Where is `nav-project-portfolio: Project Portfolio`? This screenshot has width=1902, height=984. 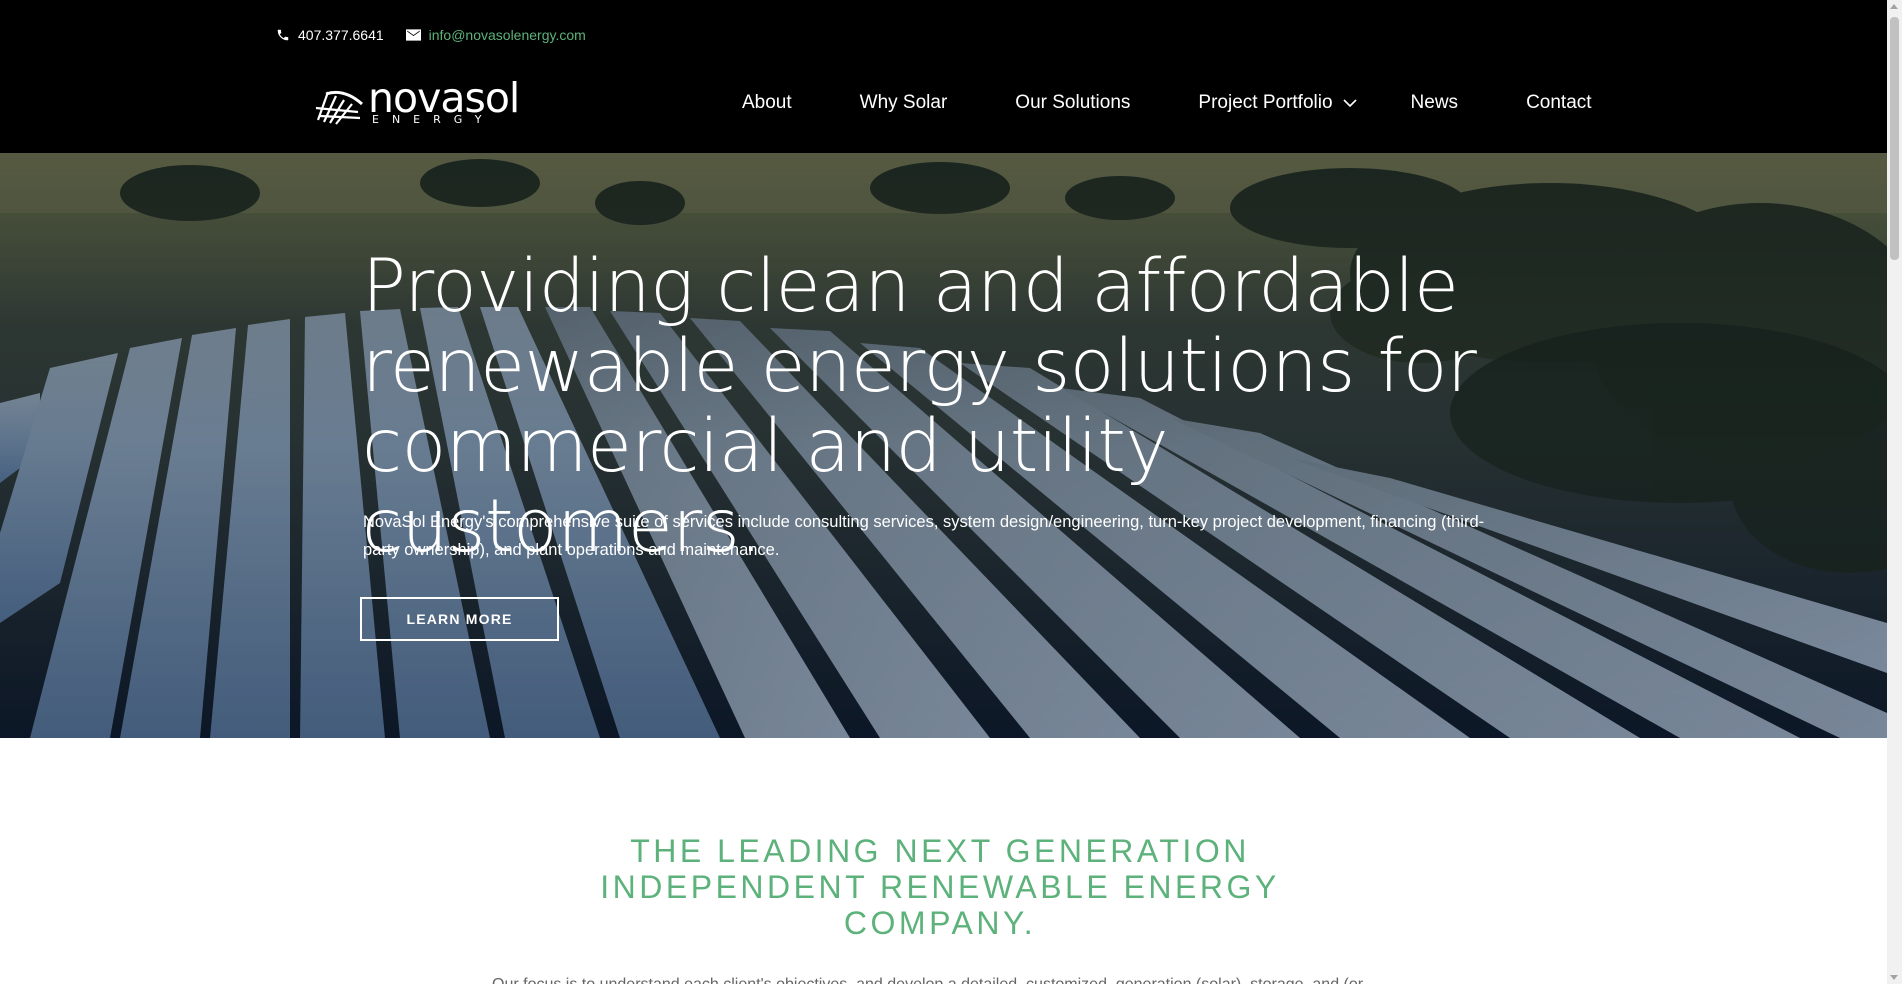
nav-project-portfolio: Project Portfolio is located at coordinates (1277, 103).